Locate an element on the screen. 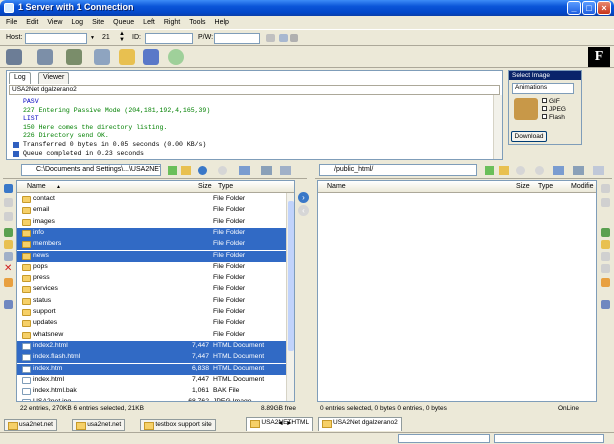 Image resolution: width=614 pixels, height=444 pixels. left-scroll-thumb is located at coordinates (291, 276).